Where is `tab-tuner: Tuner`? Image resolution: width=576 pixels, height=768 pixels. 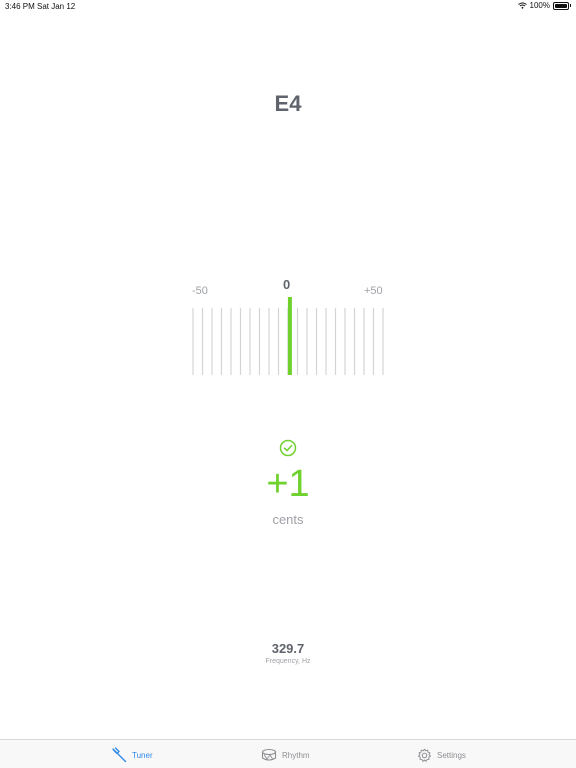
tab-tuner: Tuner is located at coordinates (132, 755).